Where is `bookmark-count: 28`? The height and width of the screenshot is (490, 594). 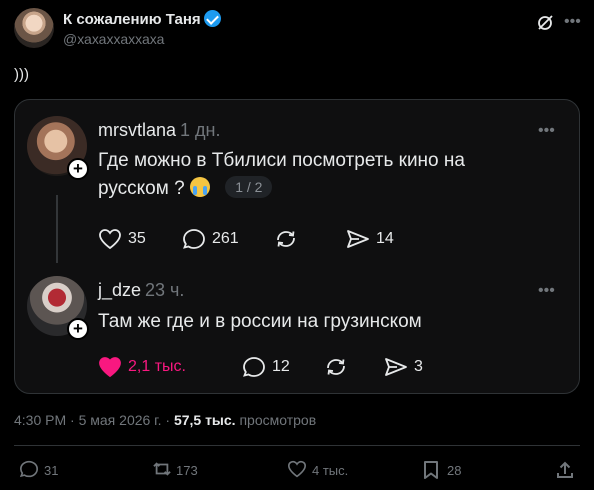
bookmark-count: 28 is located at coordinates (454, 470).